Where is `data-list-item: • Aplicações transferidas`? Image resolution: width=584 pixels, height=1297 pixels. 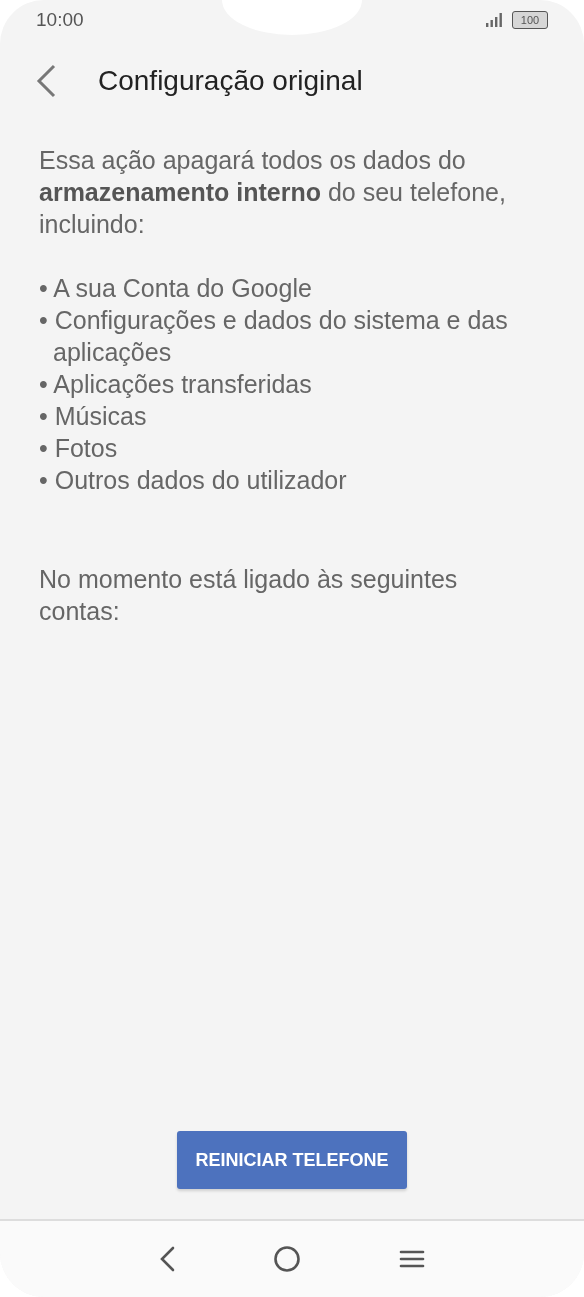
data-list-item: • Aplicações transferidas is located at coordinates (176, 384).